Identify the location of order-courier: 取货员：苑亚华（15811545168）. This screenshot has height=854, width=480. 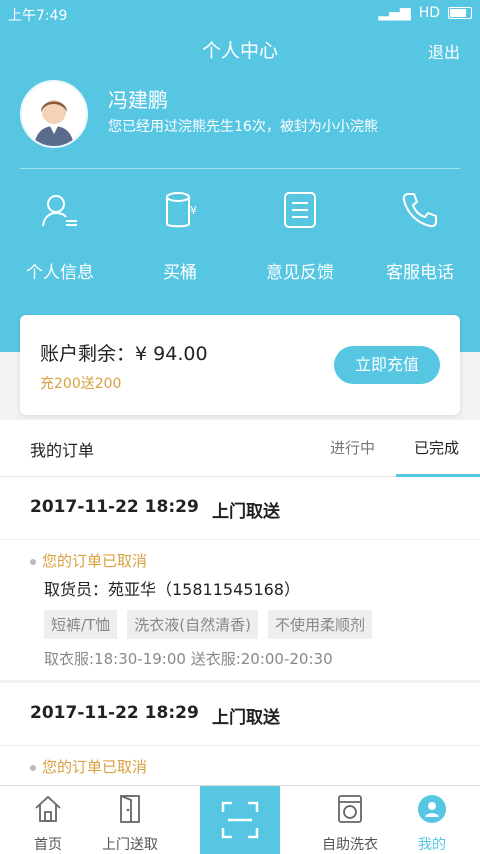
(172, 589).